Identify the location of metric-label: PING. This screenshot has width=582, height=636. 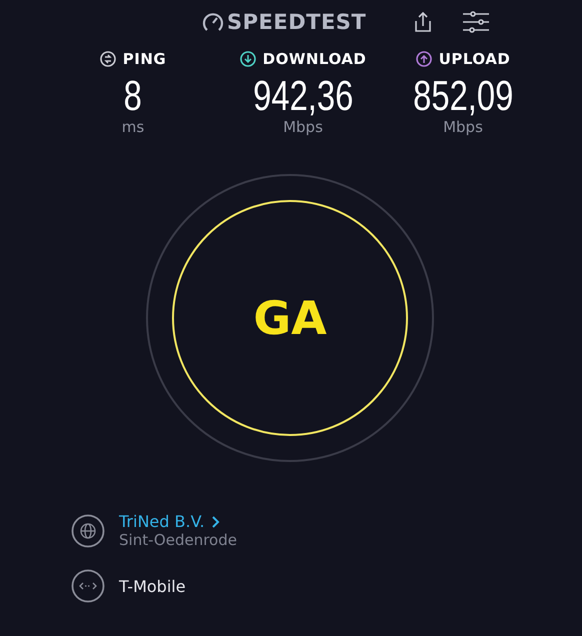
(144, 59).